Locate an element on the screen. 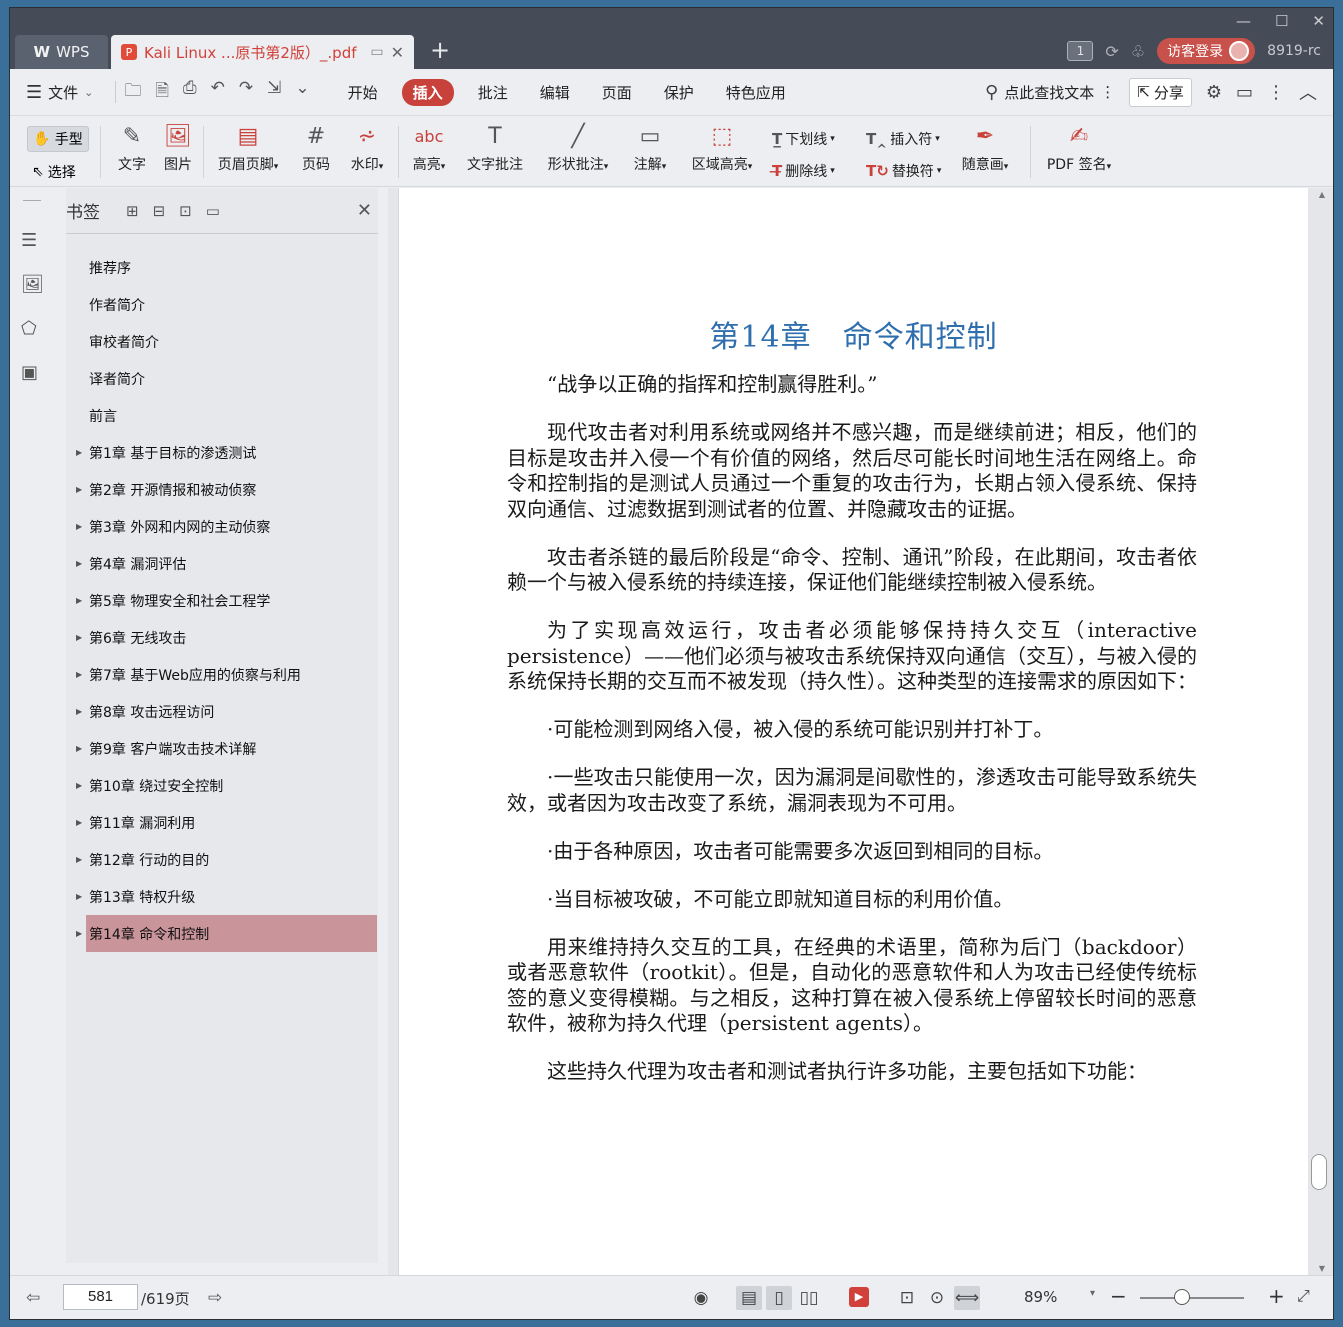  thumbnail-icon: 🖼 is located at coordinates (32, 284).